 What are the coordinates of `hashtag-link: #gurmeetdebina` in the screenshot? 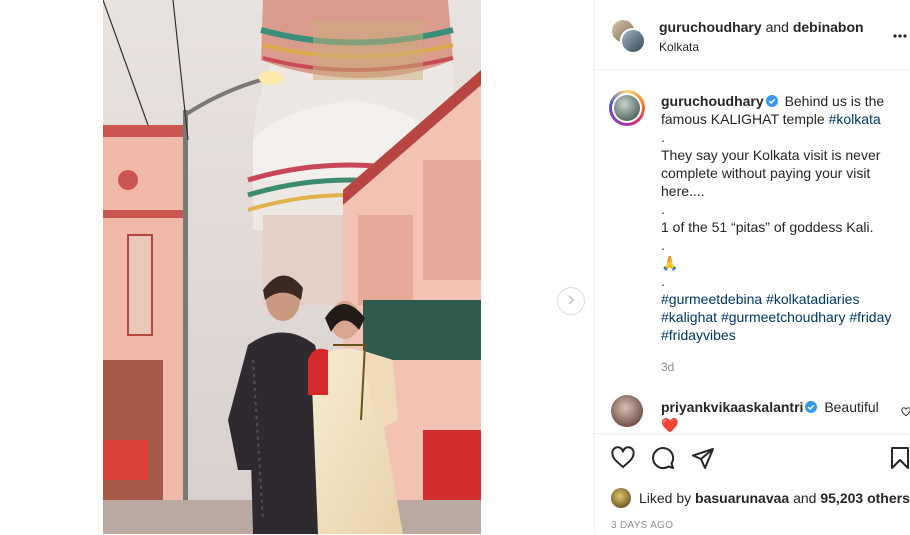 It's located at (711, 299).